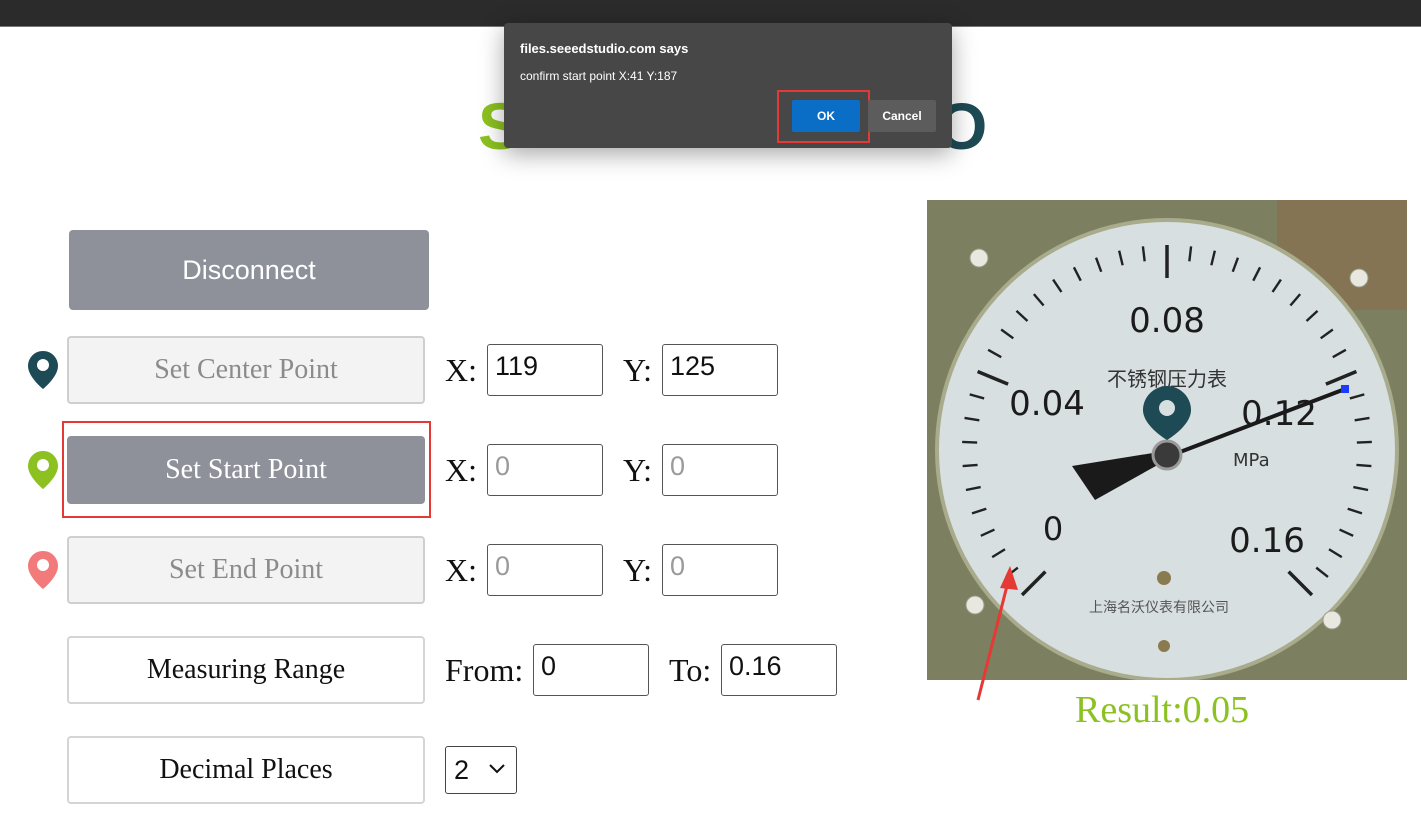 The height and width of the screenshot is (830, 1421). Describe the element at coordinates (720, 470) in the screenshot. I see `start-y-input: 0` at that location.